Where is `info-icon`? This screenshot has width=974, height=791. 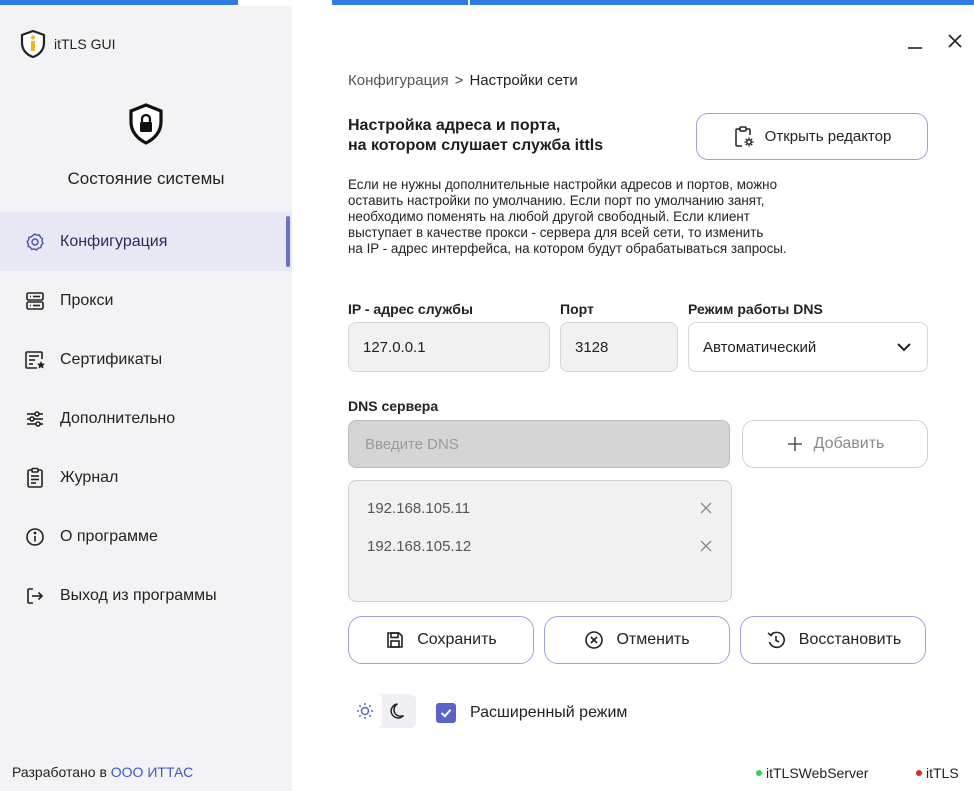 info-icon is located at coordinates (35, 537).